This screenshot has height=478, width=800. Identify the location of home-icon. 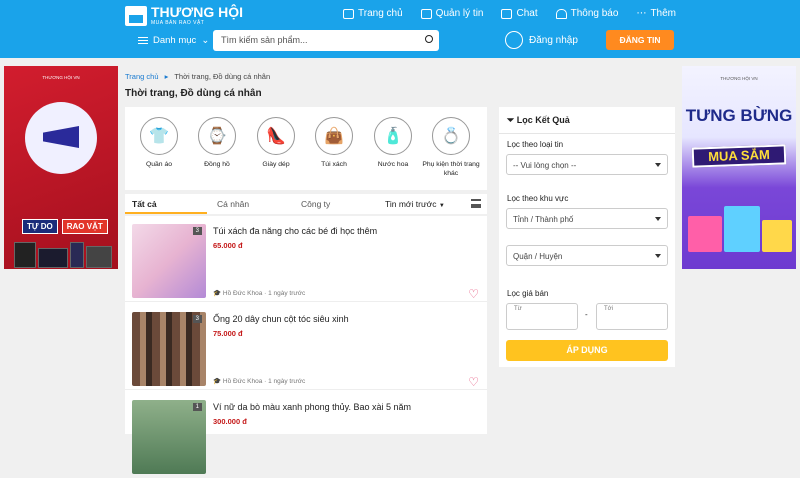
(349, 13).